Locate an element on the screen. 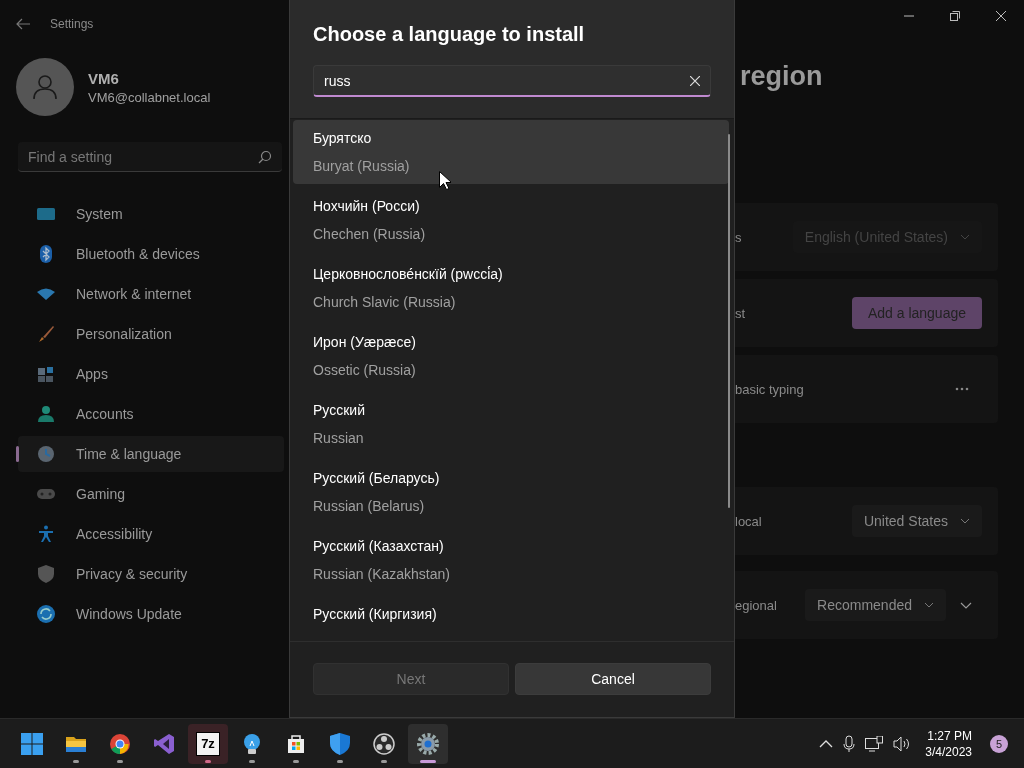  dropdown: United States is located at coordinates (916, 521).